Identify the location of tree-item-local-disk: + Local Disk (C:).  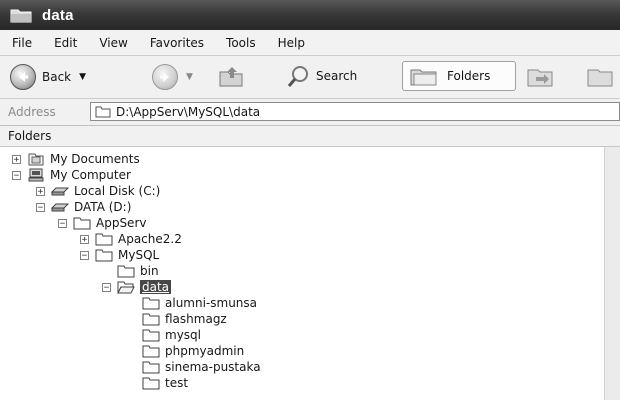
(98, 191).